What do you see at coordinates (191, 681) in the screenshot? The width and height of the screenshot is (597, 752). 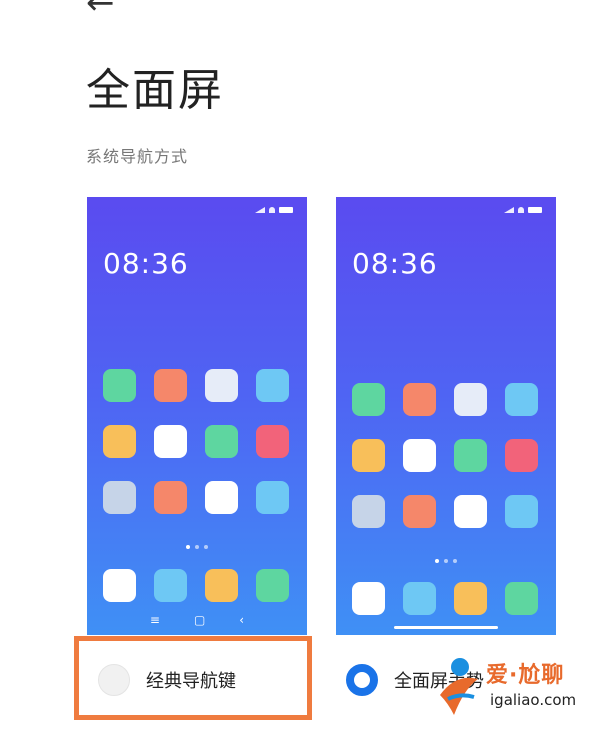 I see `option-label: 经典导航键` at bounding box center [191, 681].